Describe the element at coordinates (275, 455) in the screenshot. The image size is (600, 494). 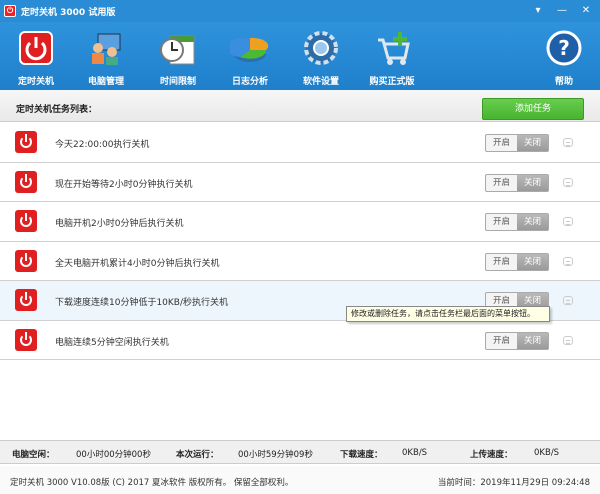
I see `run-time-value: 00小时59分钟09秒` at that location.